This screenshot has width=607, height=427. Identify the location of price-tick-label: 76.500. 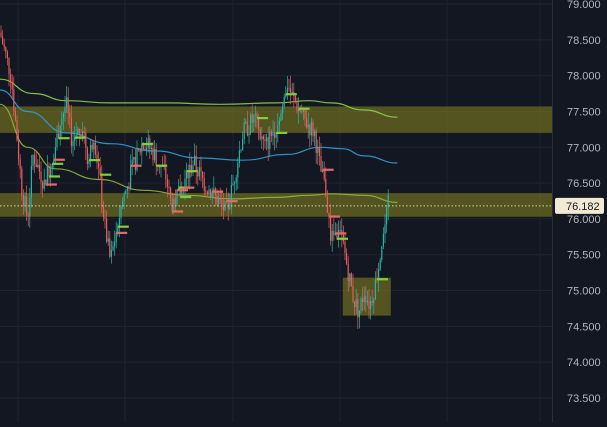
(584, 184).